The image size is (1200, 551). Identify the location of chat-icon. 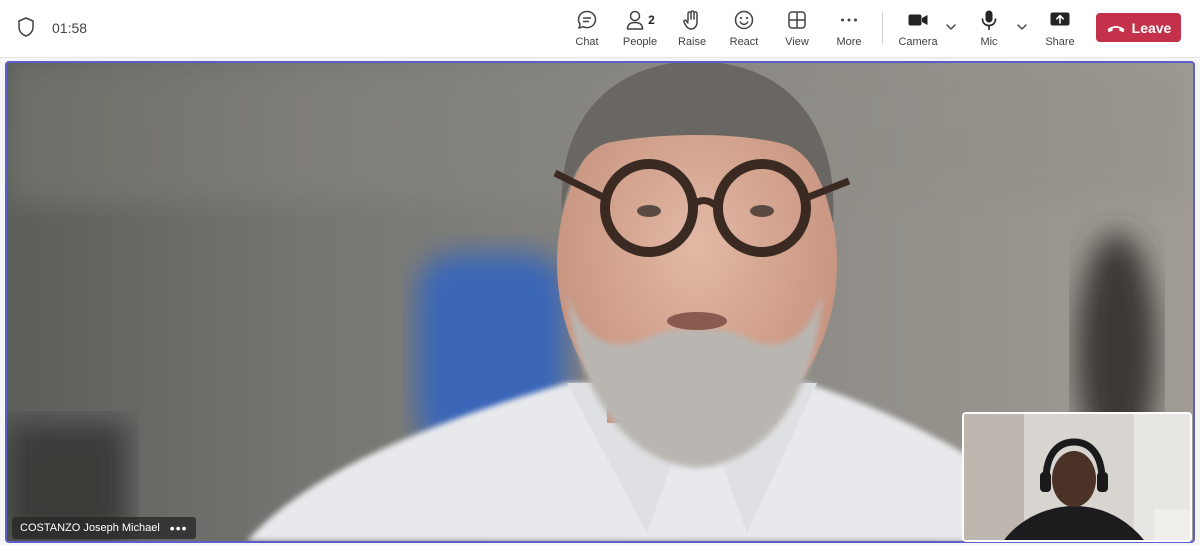
(587, 19).